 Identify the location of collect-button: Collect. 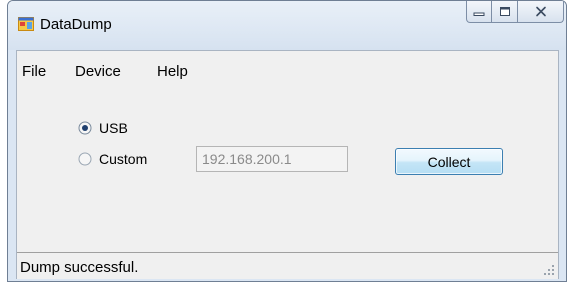
(449, 161).